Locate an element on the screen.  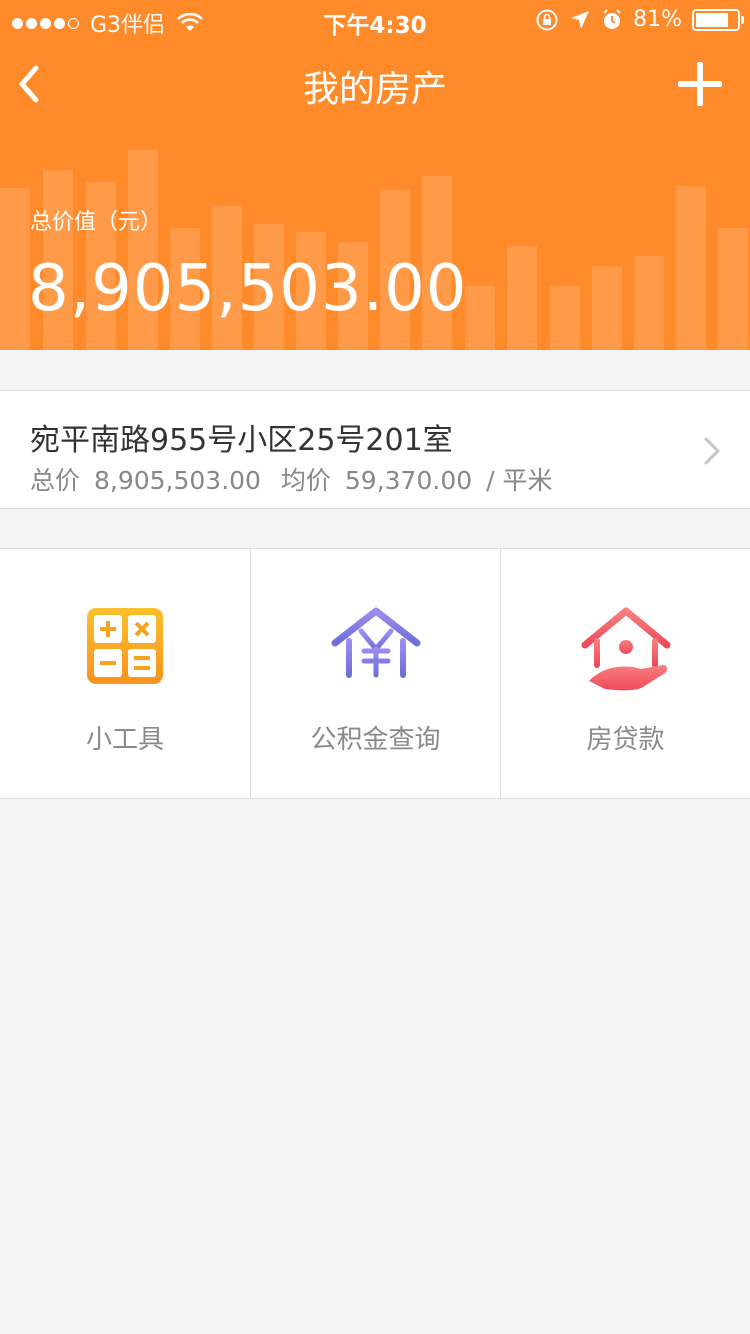
tool-mortgage: 房贷款 is located at coordinates (625, 673).